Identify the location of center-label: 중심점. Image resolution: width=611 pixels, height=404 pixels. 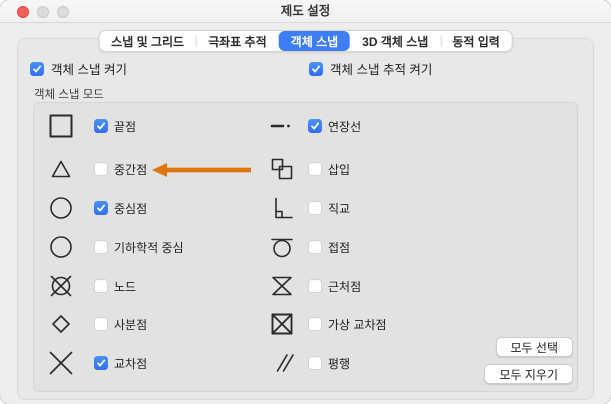
(130, 208).